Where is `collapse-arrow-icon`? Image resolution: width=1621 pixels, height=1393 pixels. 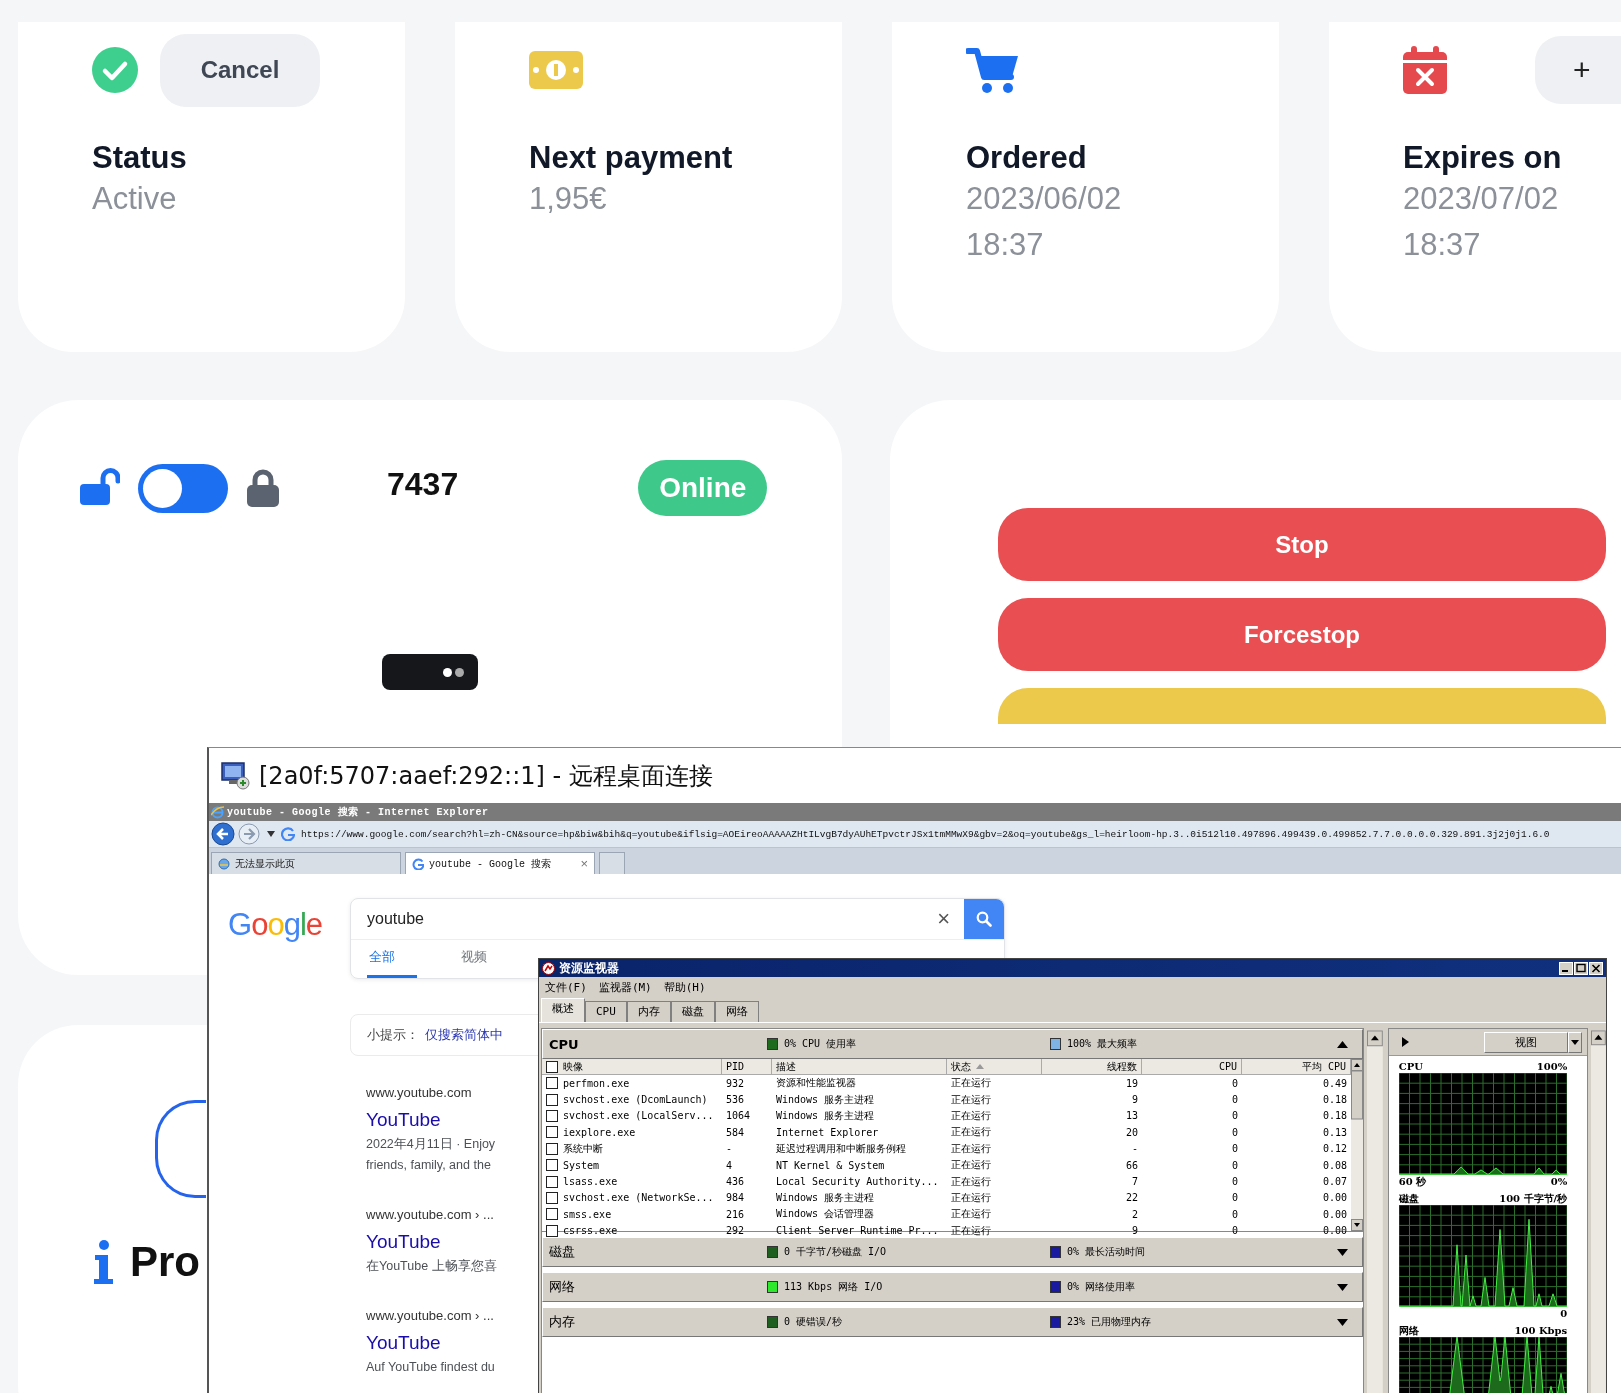 collapse-arrow-icon is located at coordinates (1342, 1044).